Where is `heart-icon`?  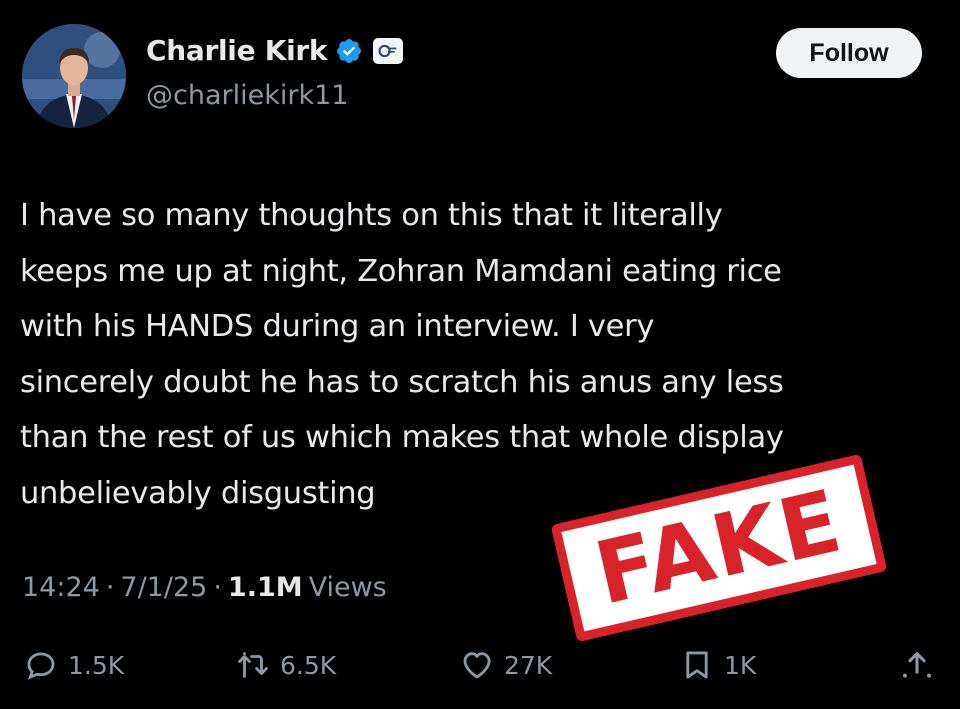
heart-icon is located at coordinates (477, 665).